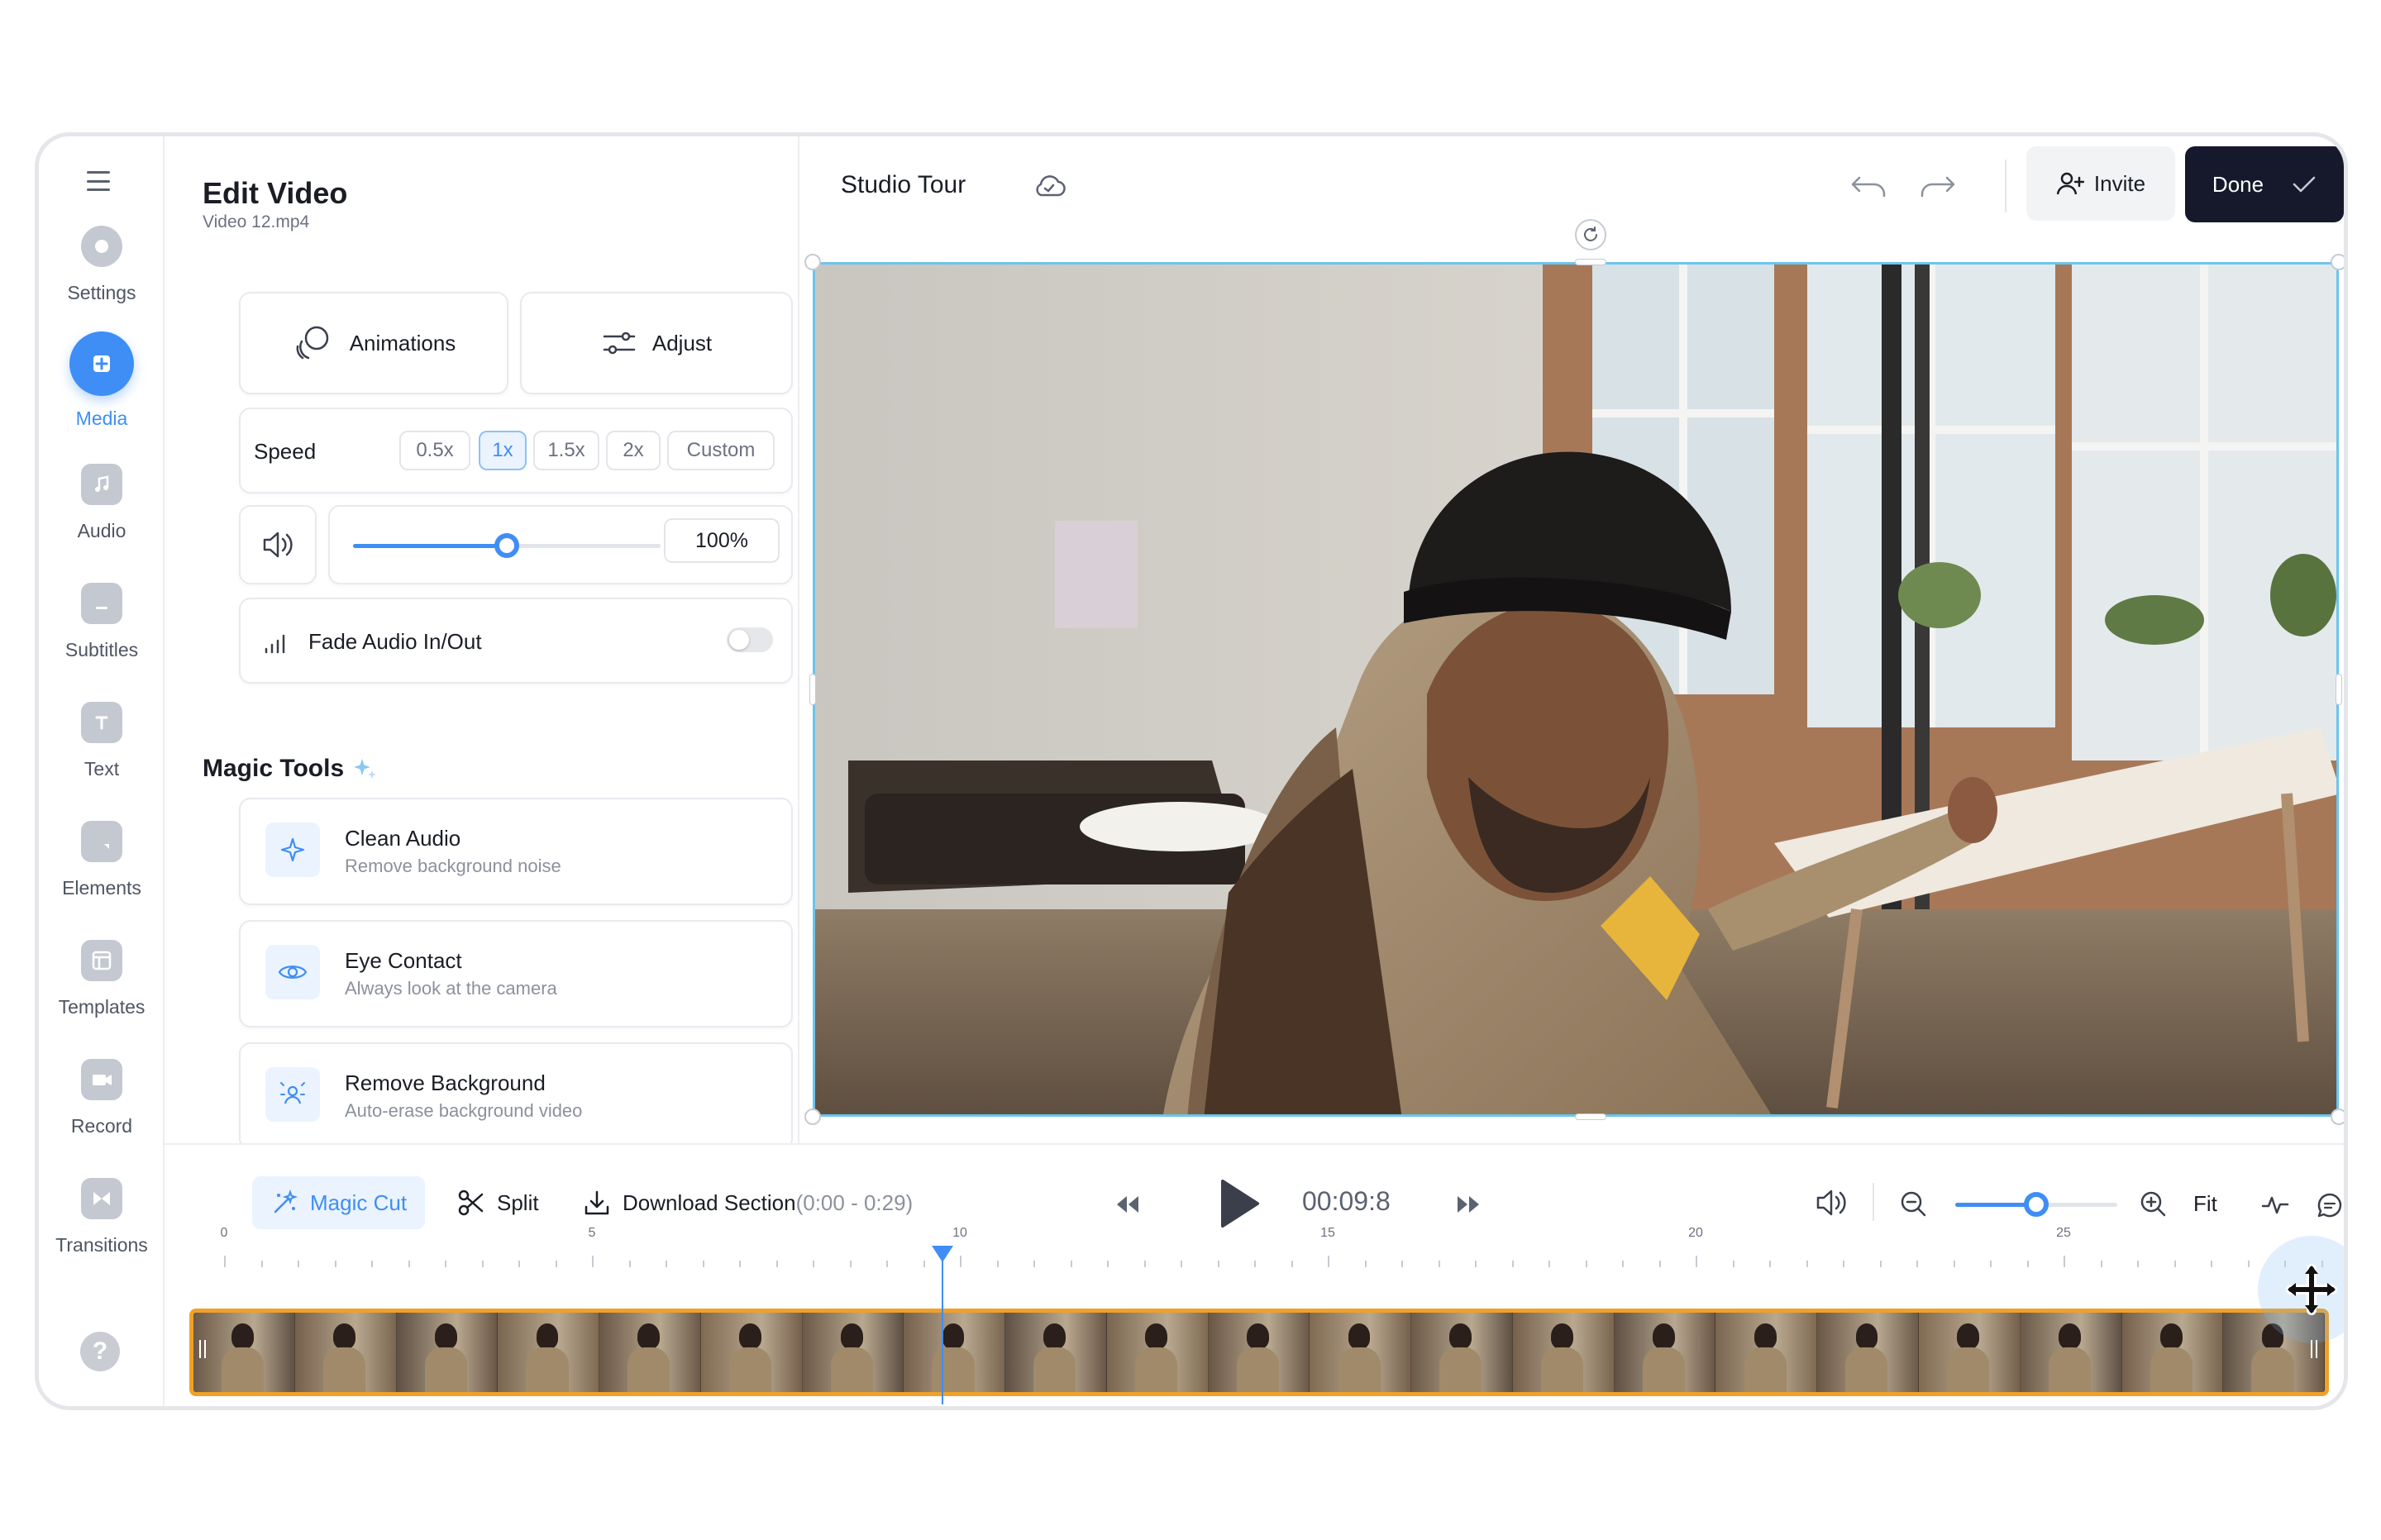 The image size is (2381, 1540). Describe the element at coordinates (516, 974) in the screenshot. I see `tool-eye-contact: Eye Contact Always look at the camera` at that location.